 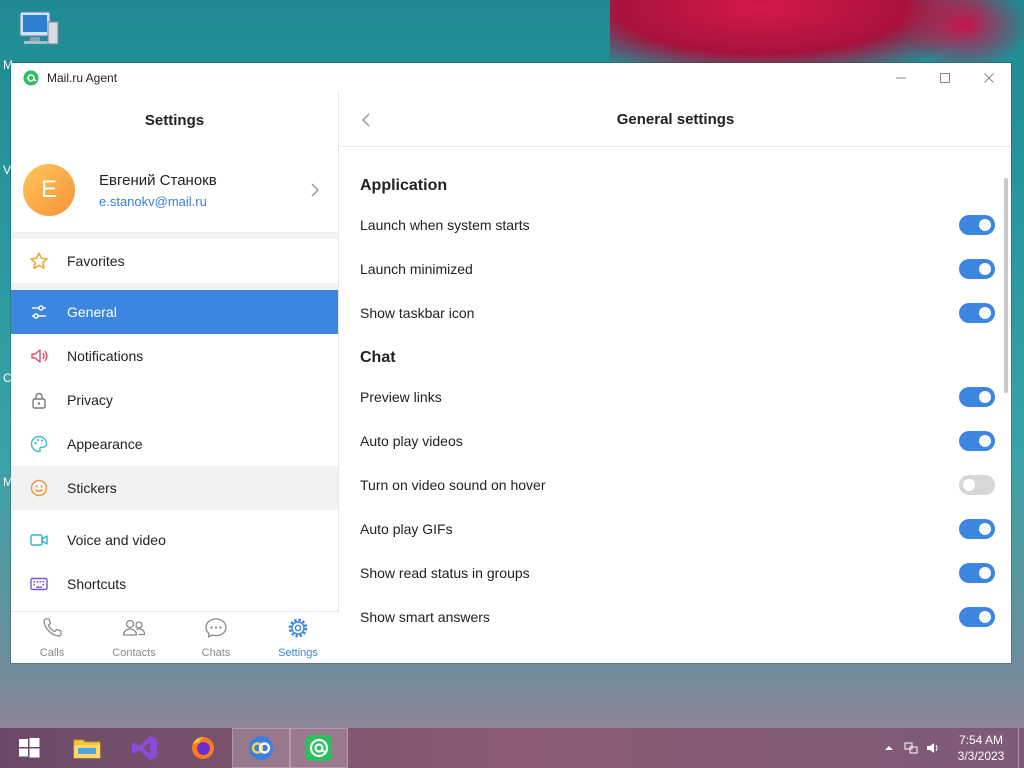 I want to click on mailru-agent-icon, so click(x=319, y=748).